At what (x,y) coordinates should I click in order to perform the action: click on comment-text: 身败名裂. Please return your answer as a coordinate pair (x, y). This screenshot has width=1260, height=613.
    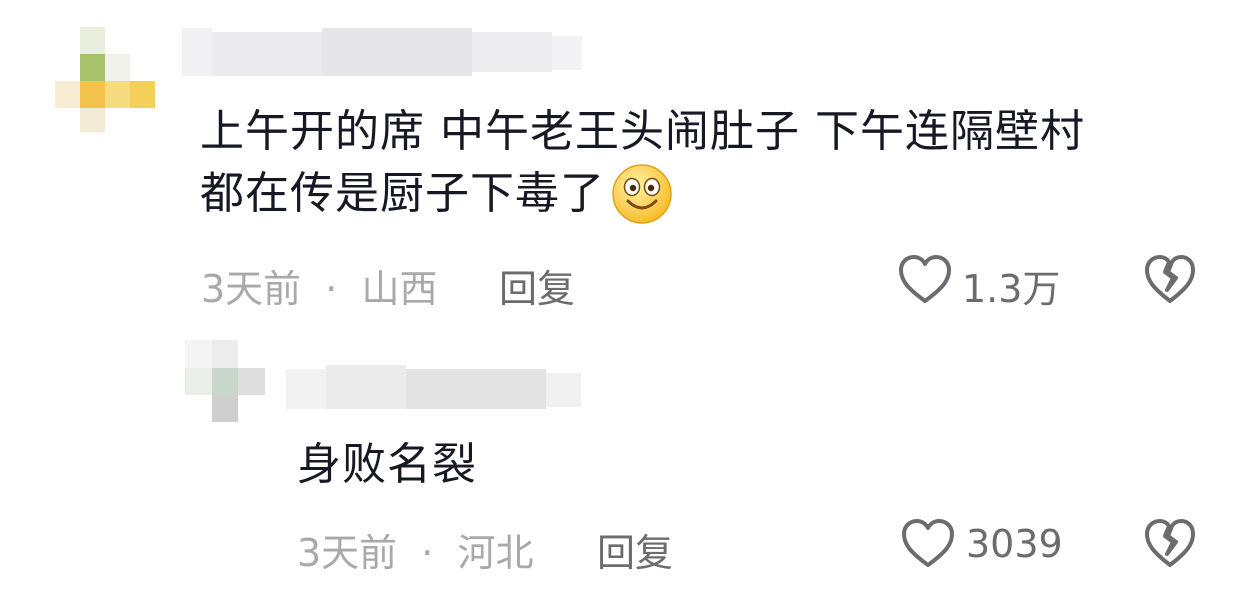
    Looking at the image, I should click on (387, 465).